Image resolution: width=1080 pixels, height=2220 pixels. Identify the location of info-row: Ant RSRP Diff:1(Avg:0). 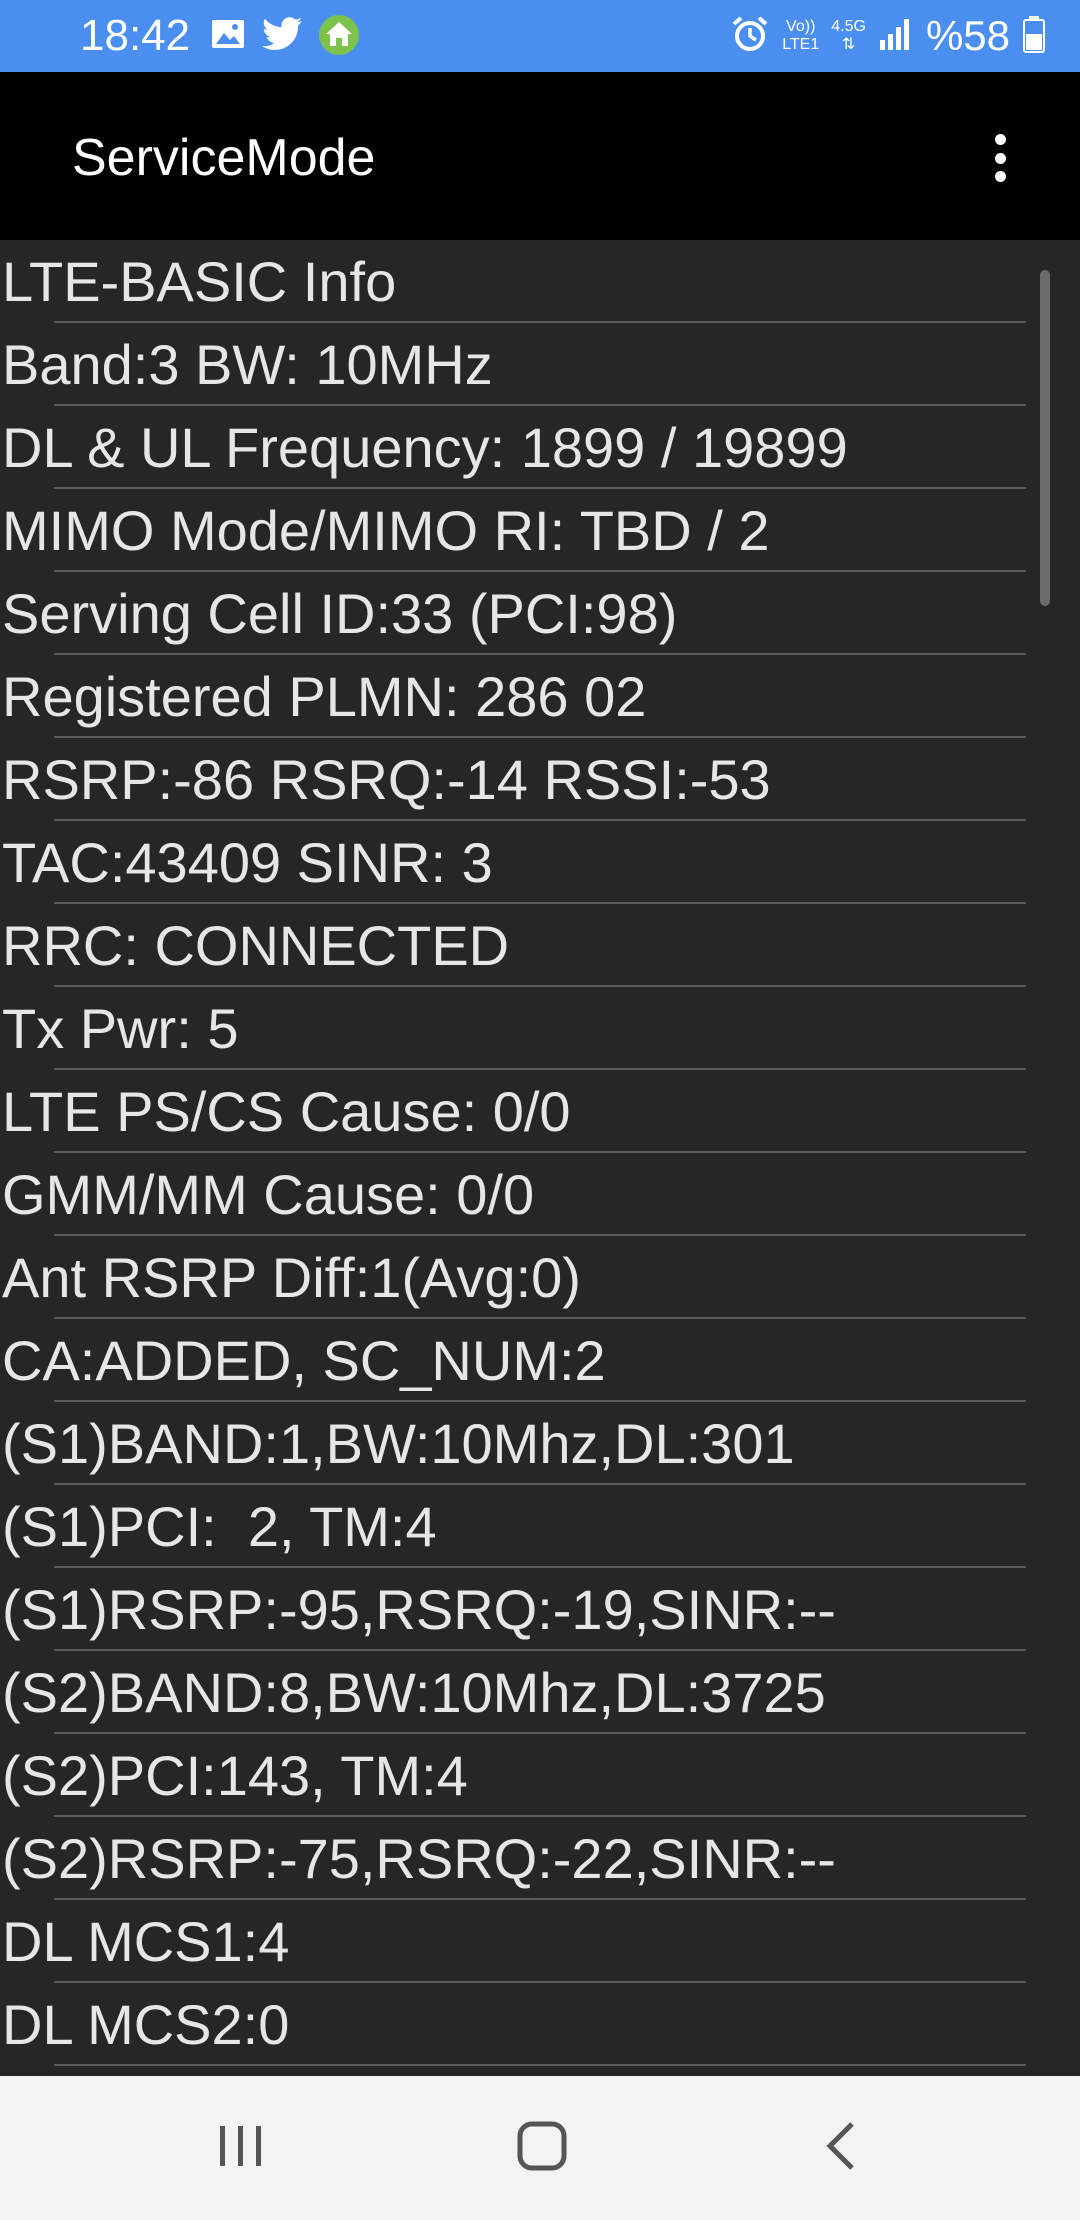
(540, 1277).